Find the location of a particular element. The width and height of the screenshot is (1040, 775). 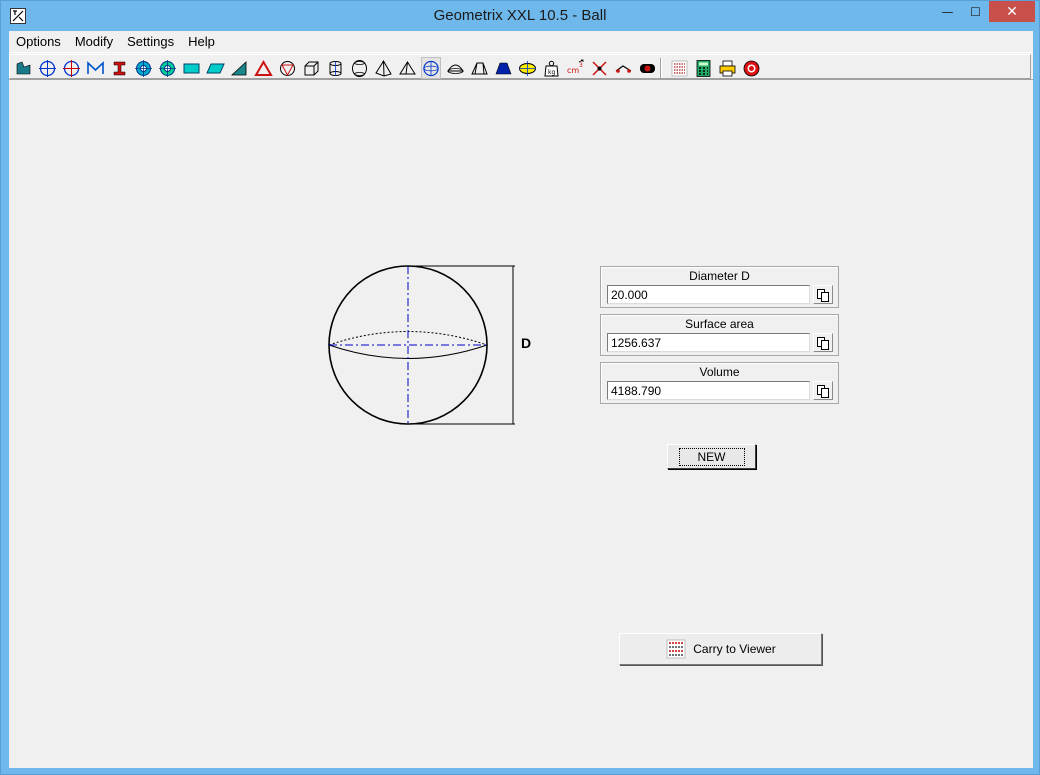

volume-group: Volume 4188.790 is located at coordinates (719, 383).